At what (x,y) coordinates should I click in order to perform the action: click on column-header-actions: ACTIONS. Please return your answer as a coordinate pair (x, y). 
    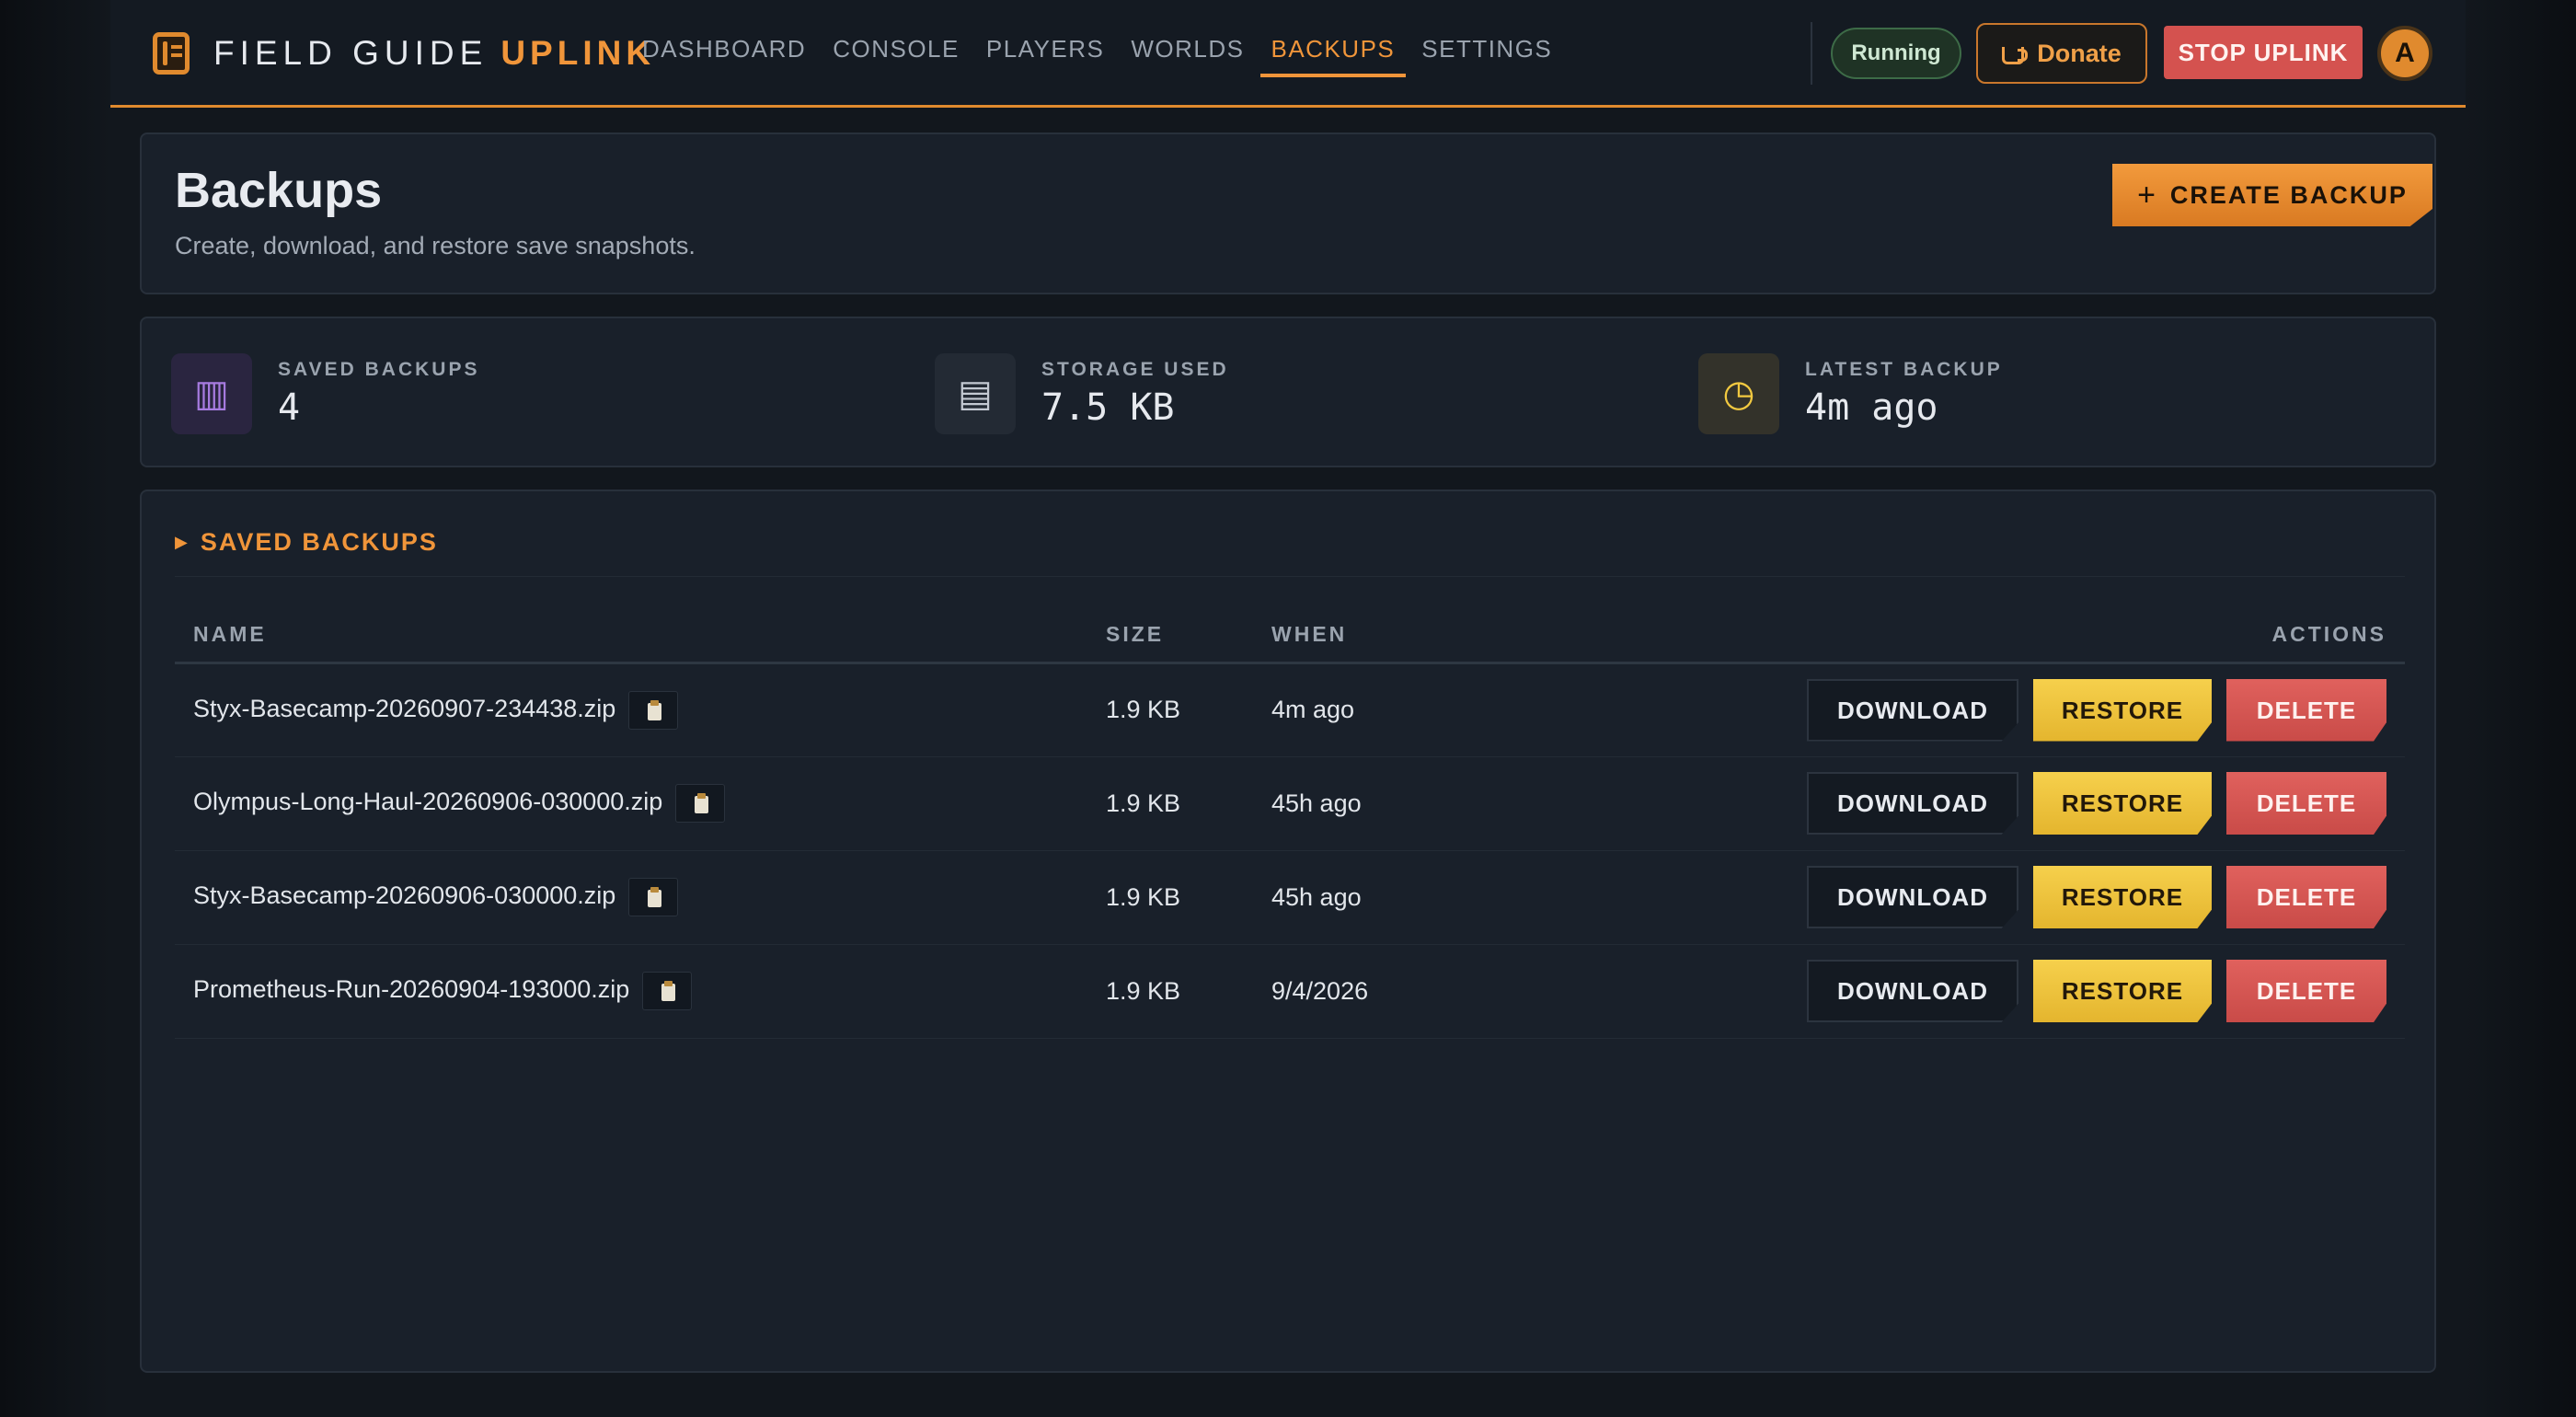
    Looking at the image, I should click on (2013, 635).